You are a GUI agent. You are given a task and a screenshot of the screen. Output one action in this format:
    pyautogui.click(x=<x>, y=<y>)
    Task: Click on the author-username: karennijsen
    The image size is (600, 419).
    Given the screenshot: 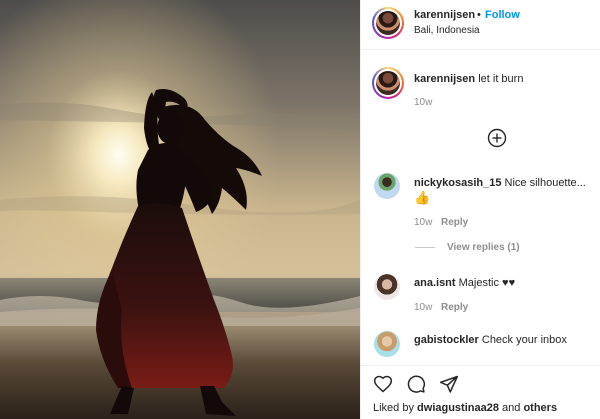 What is the action you would take?
    pyautogui.click(x=444, y=15)
    